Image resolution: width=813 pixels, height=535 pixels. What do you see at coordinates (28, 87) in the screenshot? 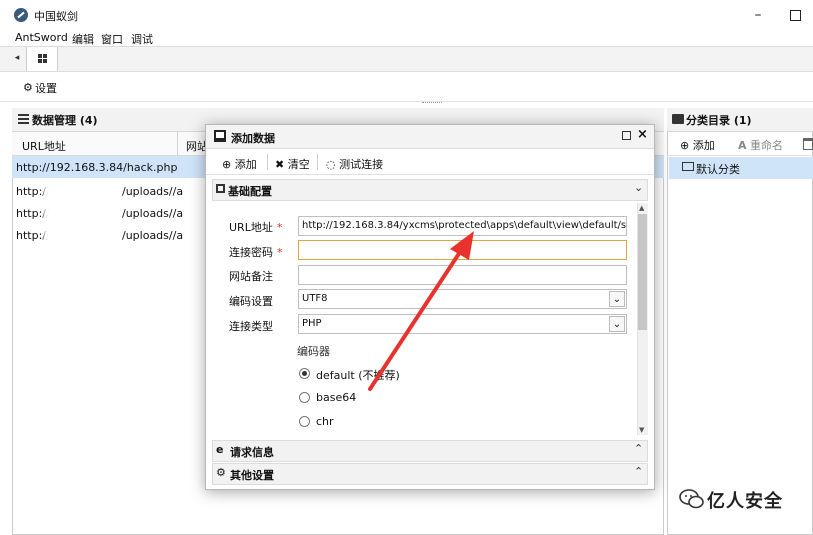
I see `gear-icon: ⚙` at bounding box center [28, 87].